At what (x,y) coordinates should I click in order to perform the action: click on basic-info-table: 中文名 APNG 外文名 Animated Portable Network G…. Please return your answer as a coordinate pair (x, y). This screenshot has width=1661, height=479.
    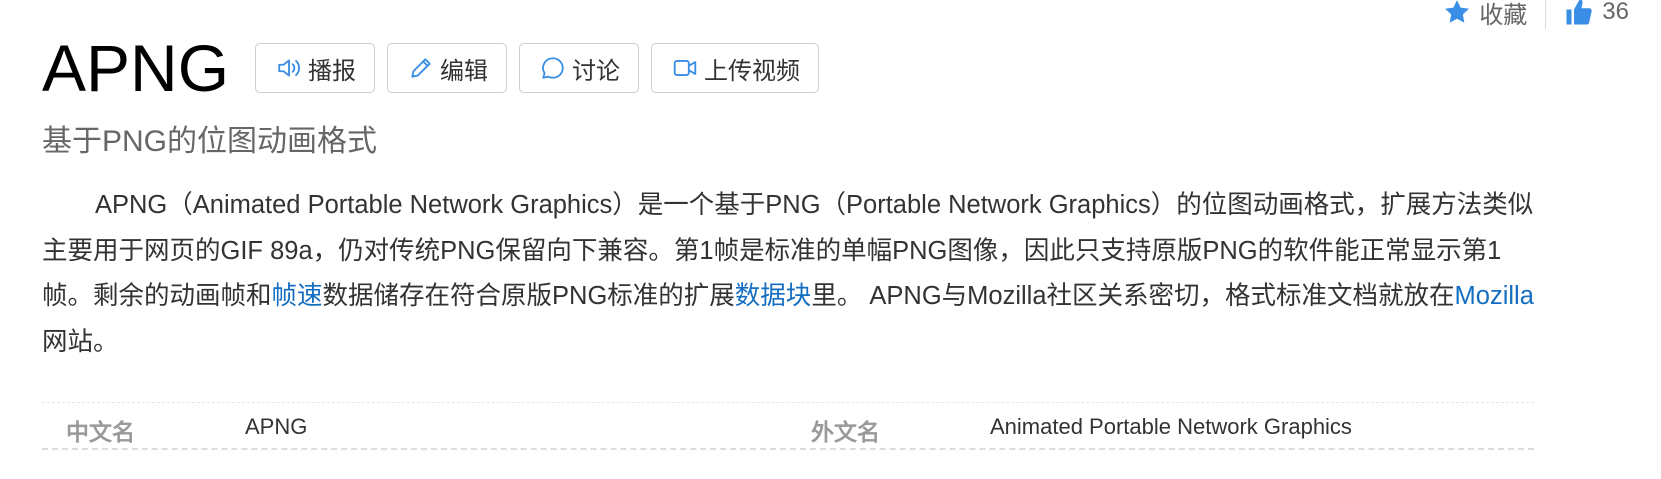
    Looking at the image, I should click on (788, 426).